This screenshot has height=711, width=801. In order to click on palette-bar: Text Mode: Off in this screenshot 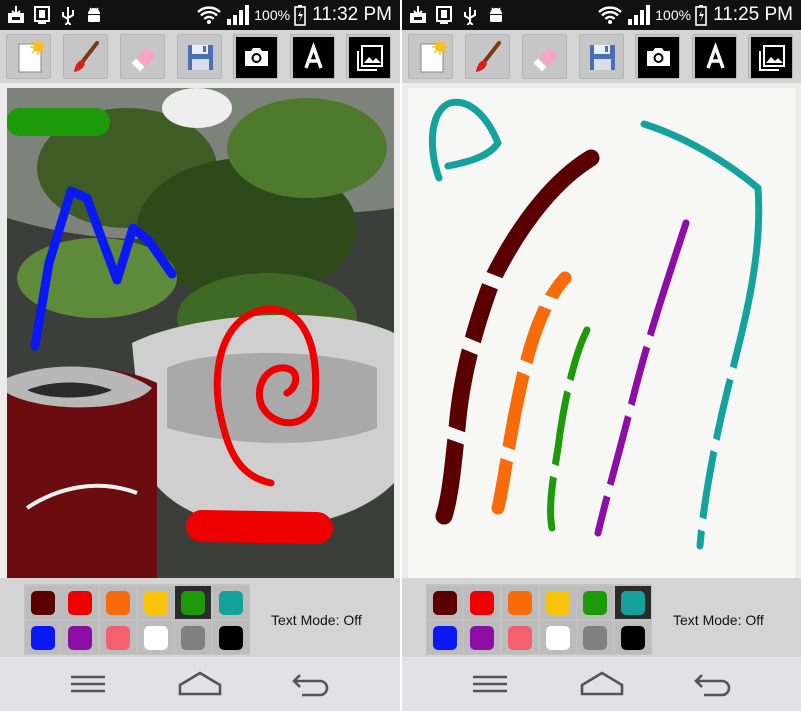, I will do `click(200, 617)`.